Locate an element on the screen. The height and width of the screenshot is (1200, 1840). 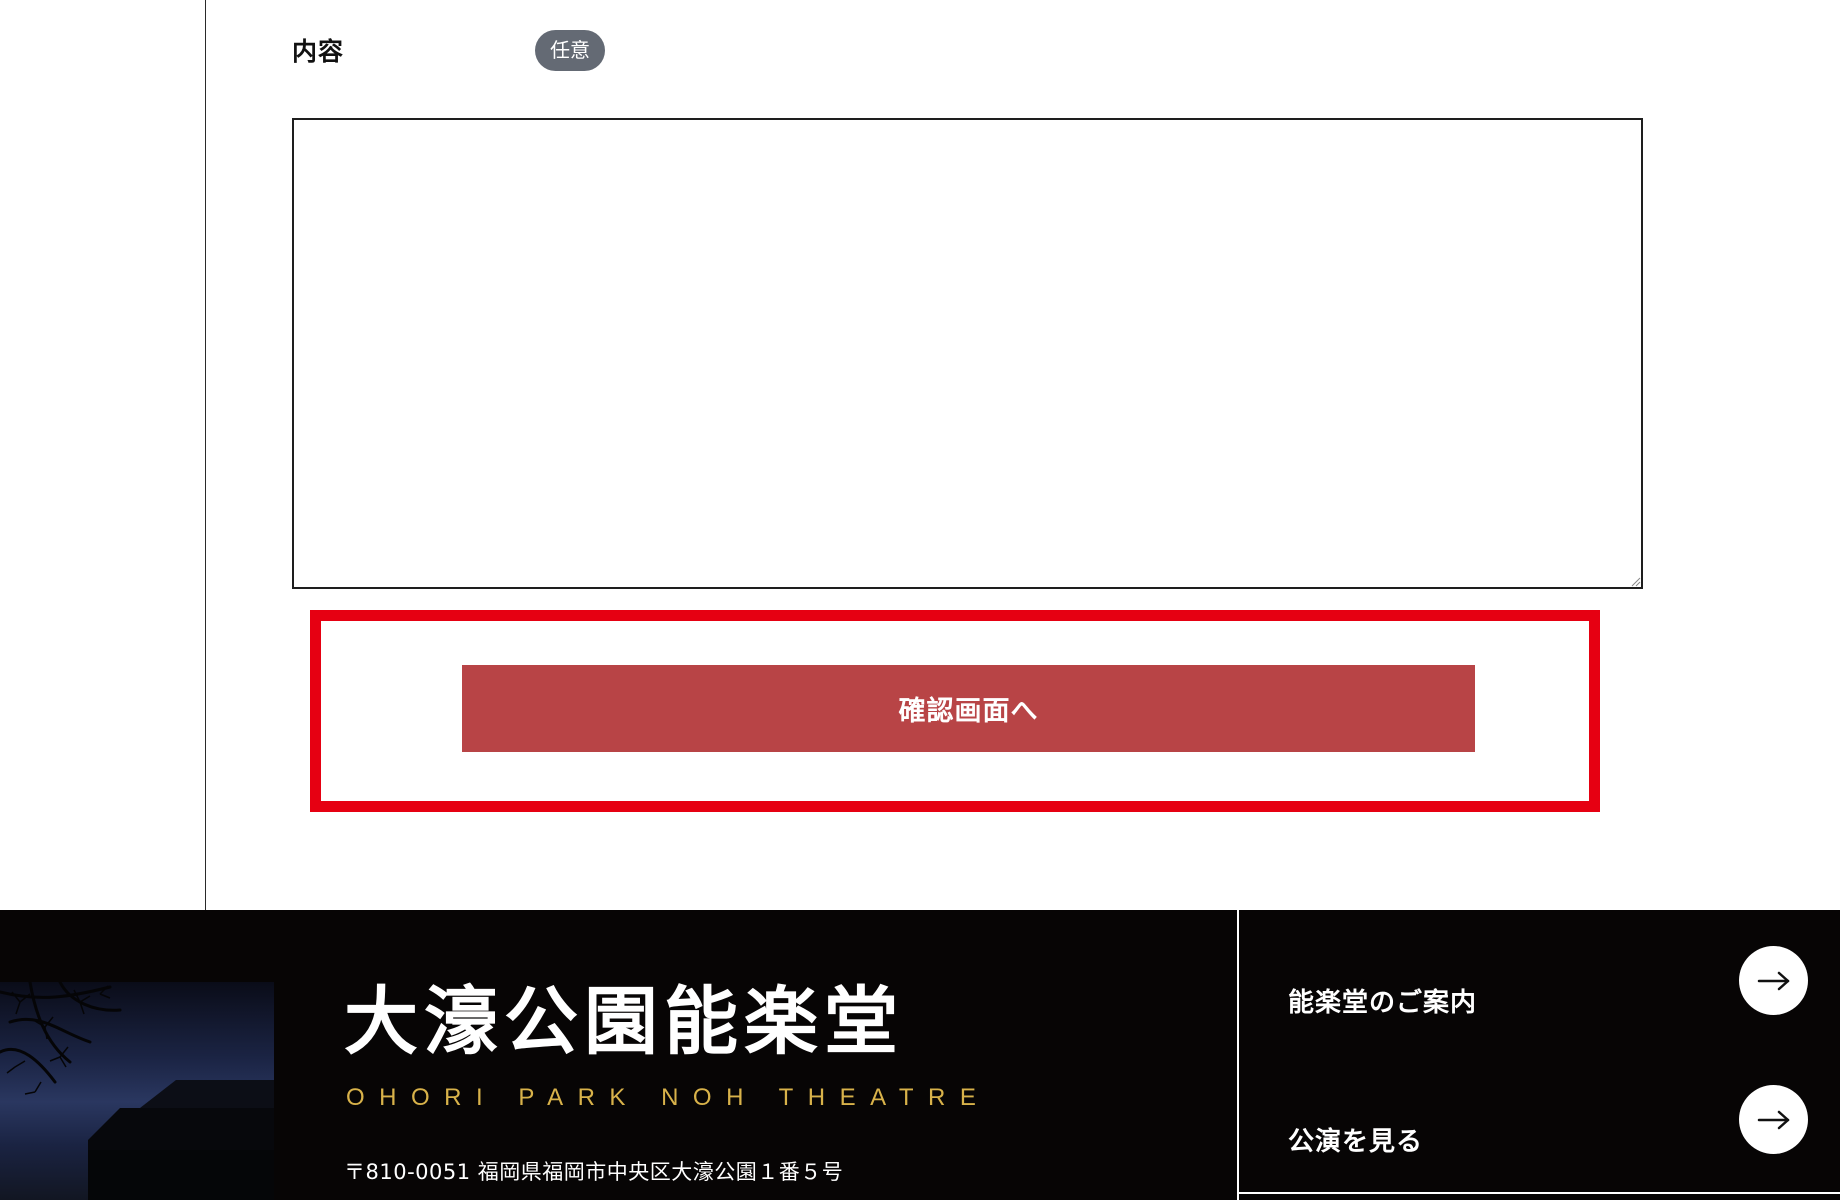
footer-nav-guide-arrow-button is located at coordinates (1773, 980).